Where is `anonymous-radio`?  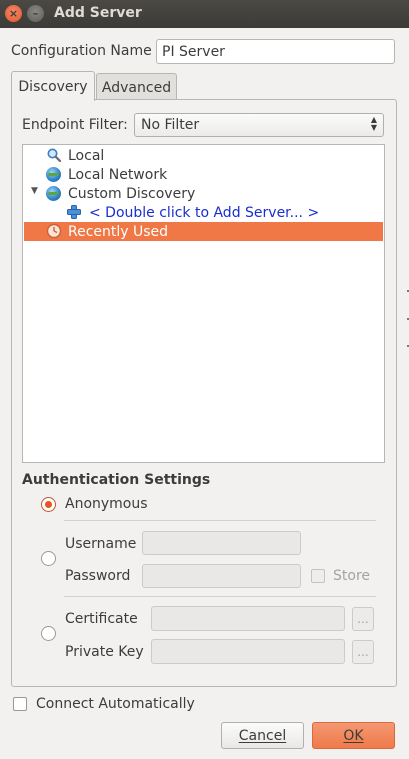 anonymous-radio is located at coordinates (48, 504).